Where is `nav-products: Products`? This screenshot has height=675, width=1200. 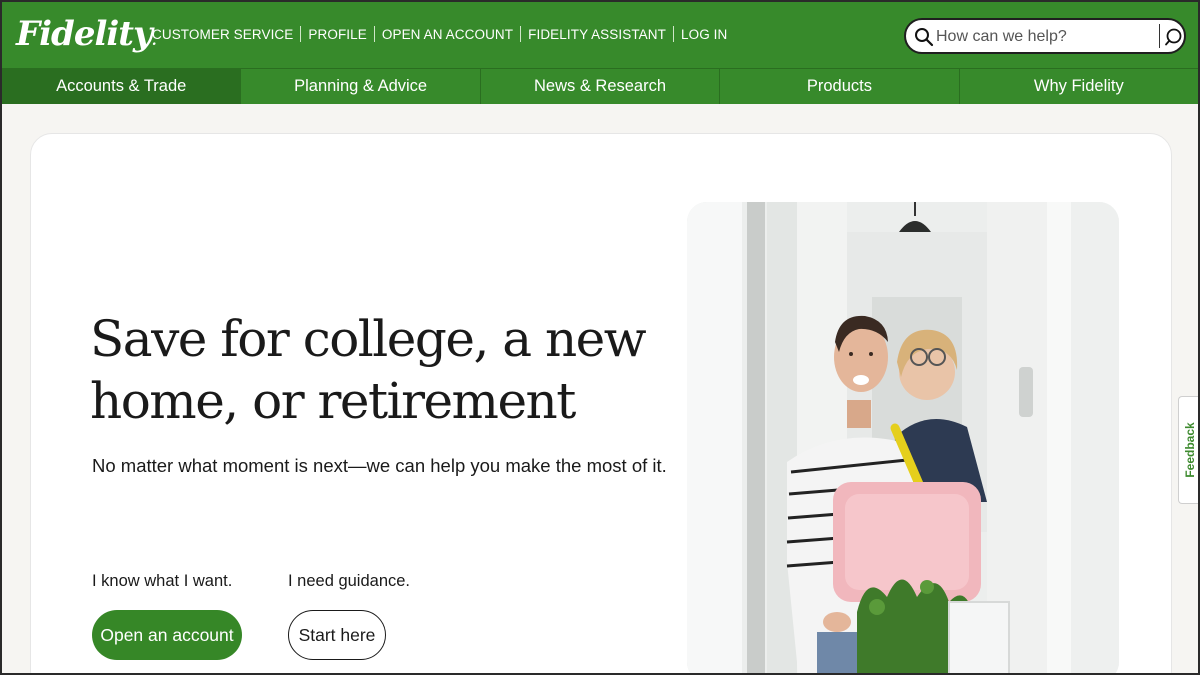 nav-products: Products is located at coordinates (840, 86).